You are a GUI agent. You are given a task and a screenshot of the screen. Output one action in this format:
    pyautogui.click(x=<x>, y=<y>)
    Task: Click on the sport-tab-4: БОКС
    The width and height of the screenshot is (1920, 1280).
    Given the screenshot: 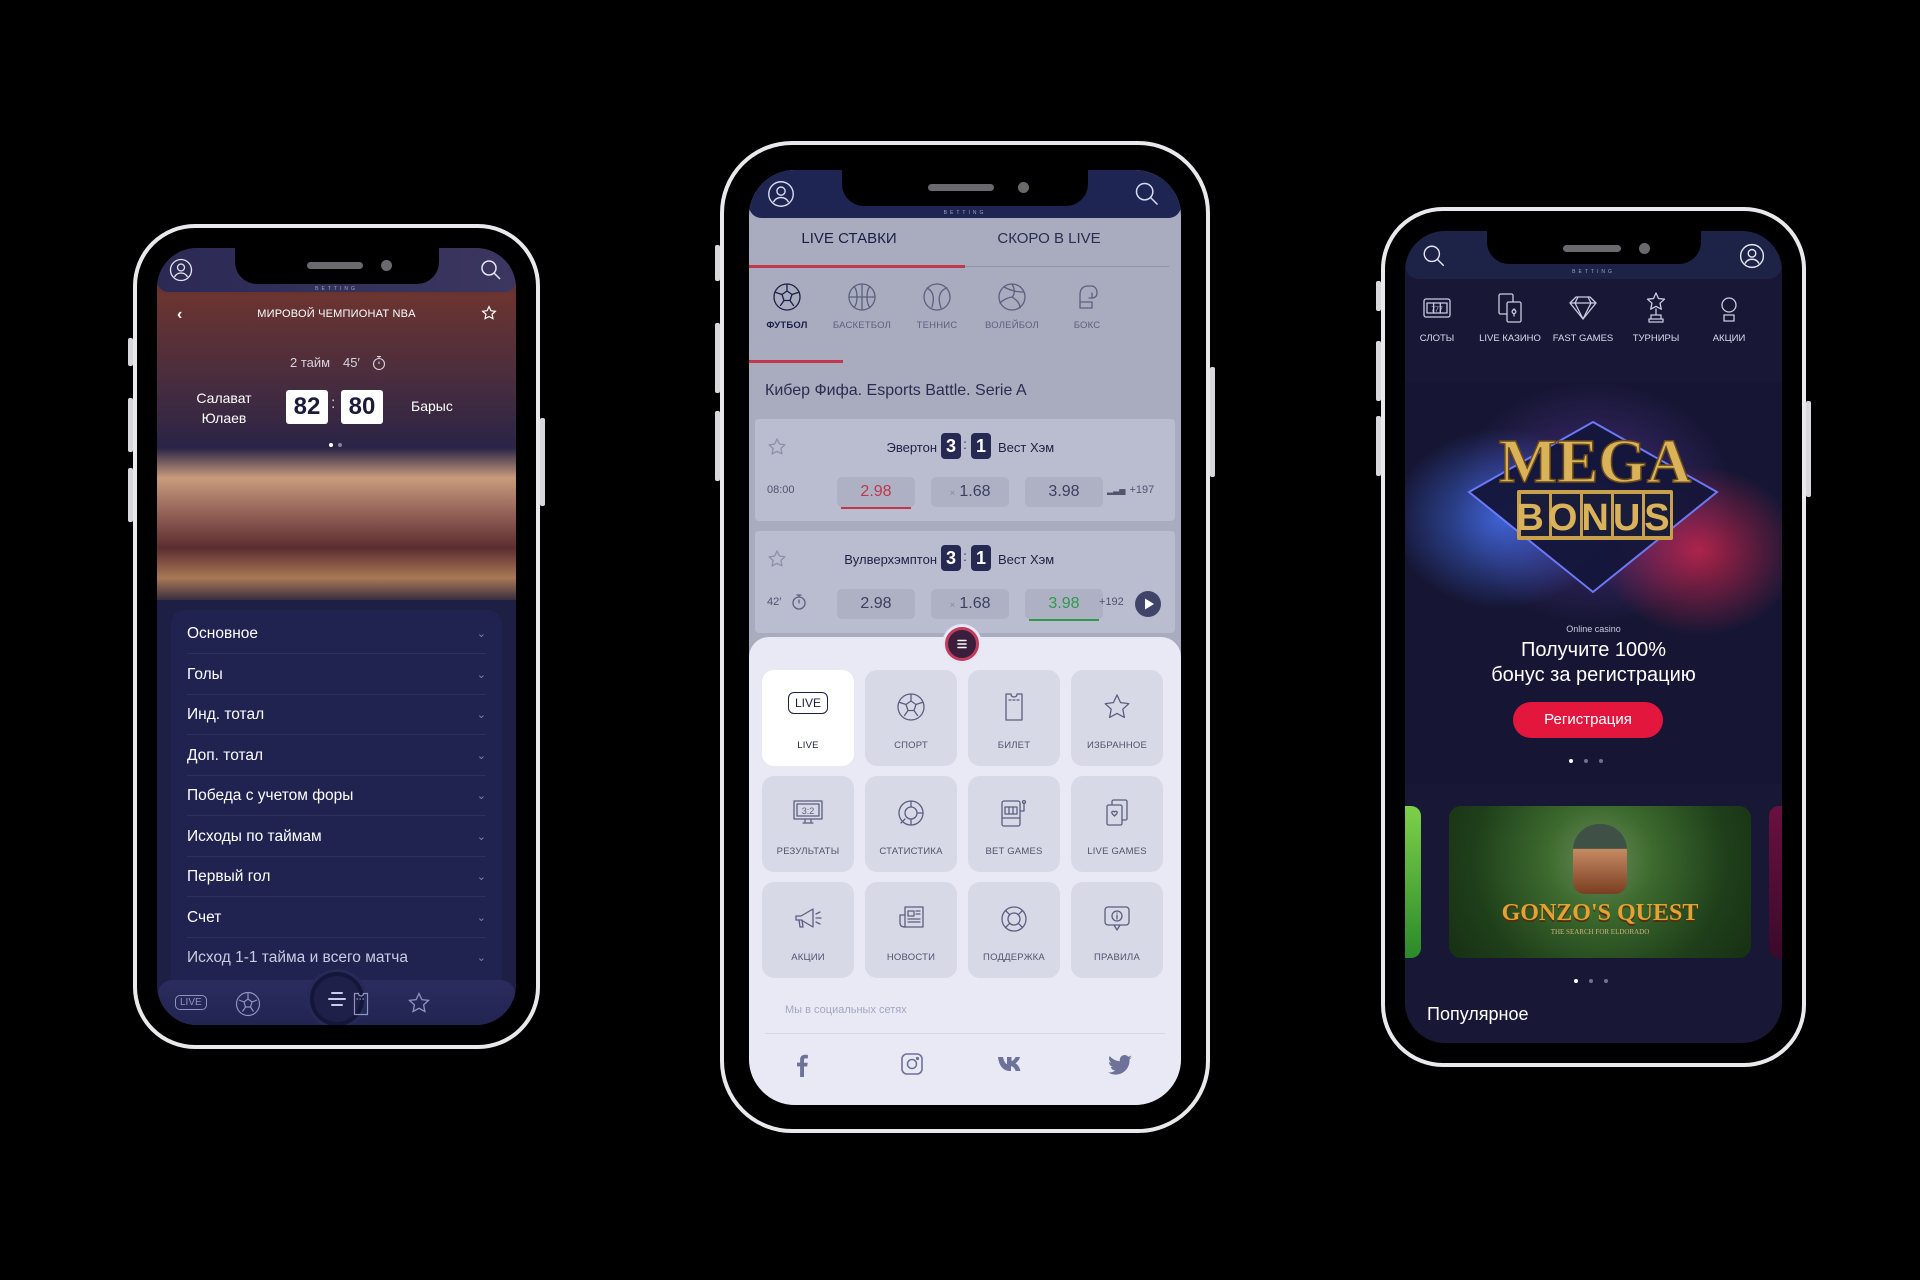 What is the action you would take?
    pyautogui.click(x=1087, y=306)
    